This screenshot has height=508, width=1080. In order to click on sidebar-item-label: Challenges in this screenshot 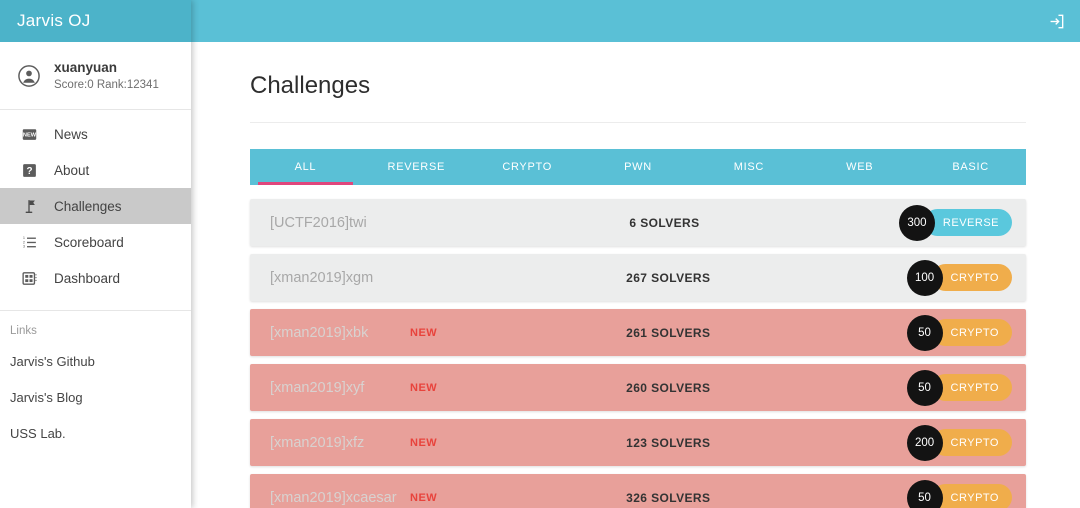, I will do `click(88, 206)`.